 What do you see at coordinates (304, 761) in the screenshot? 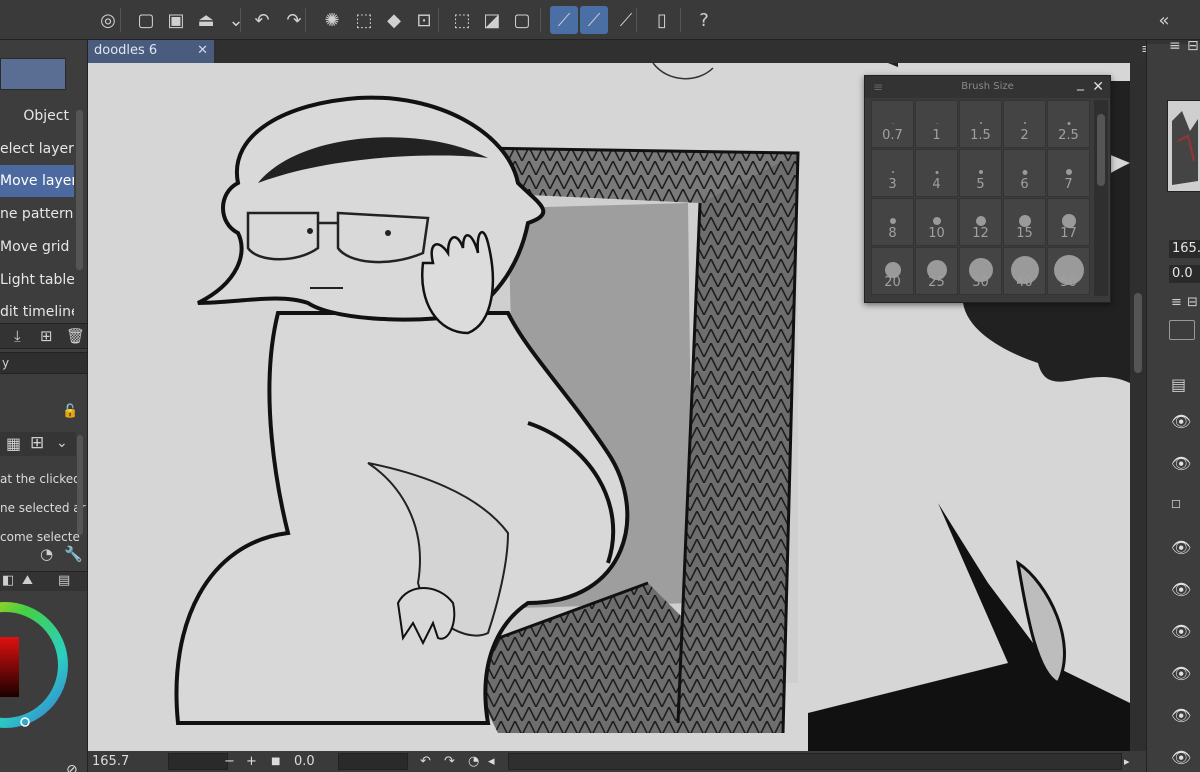
I see `rotation-value: 0.0` at bounding box center [304, 761].